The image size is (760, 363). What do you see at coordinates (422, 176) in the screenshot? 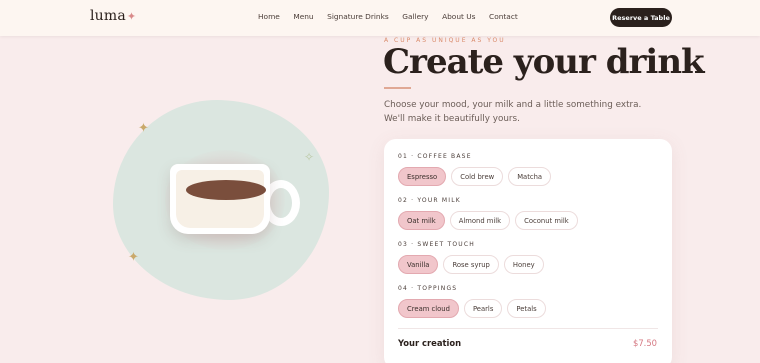
I see `option-espresso: Espresso` at bounding box center [422, 176].